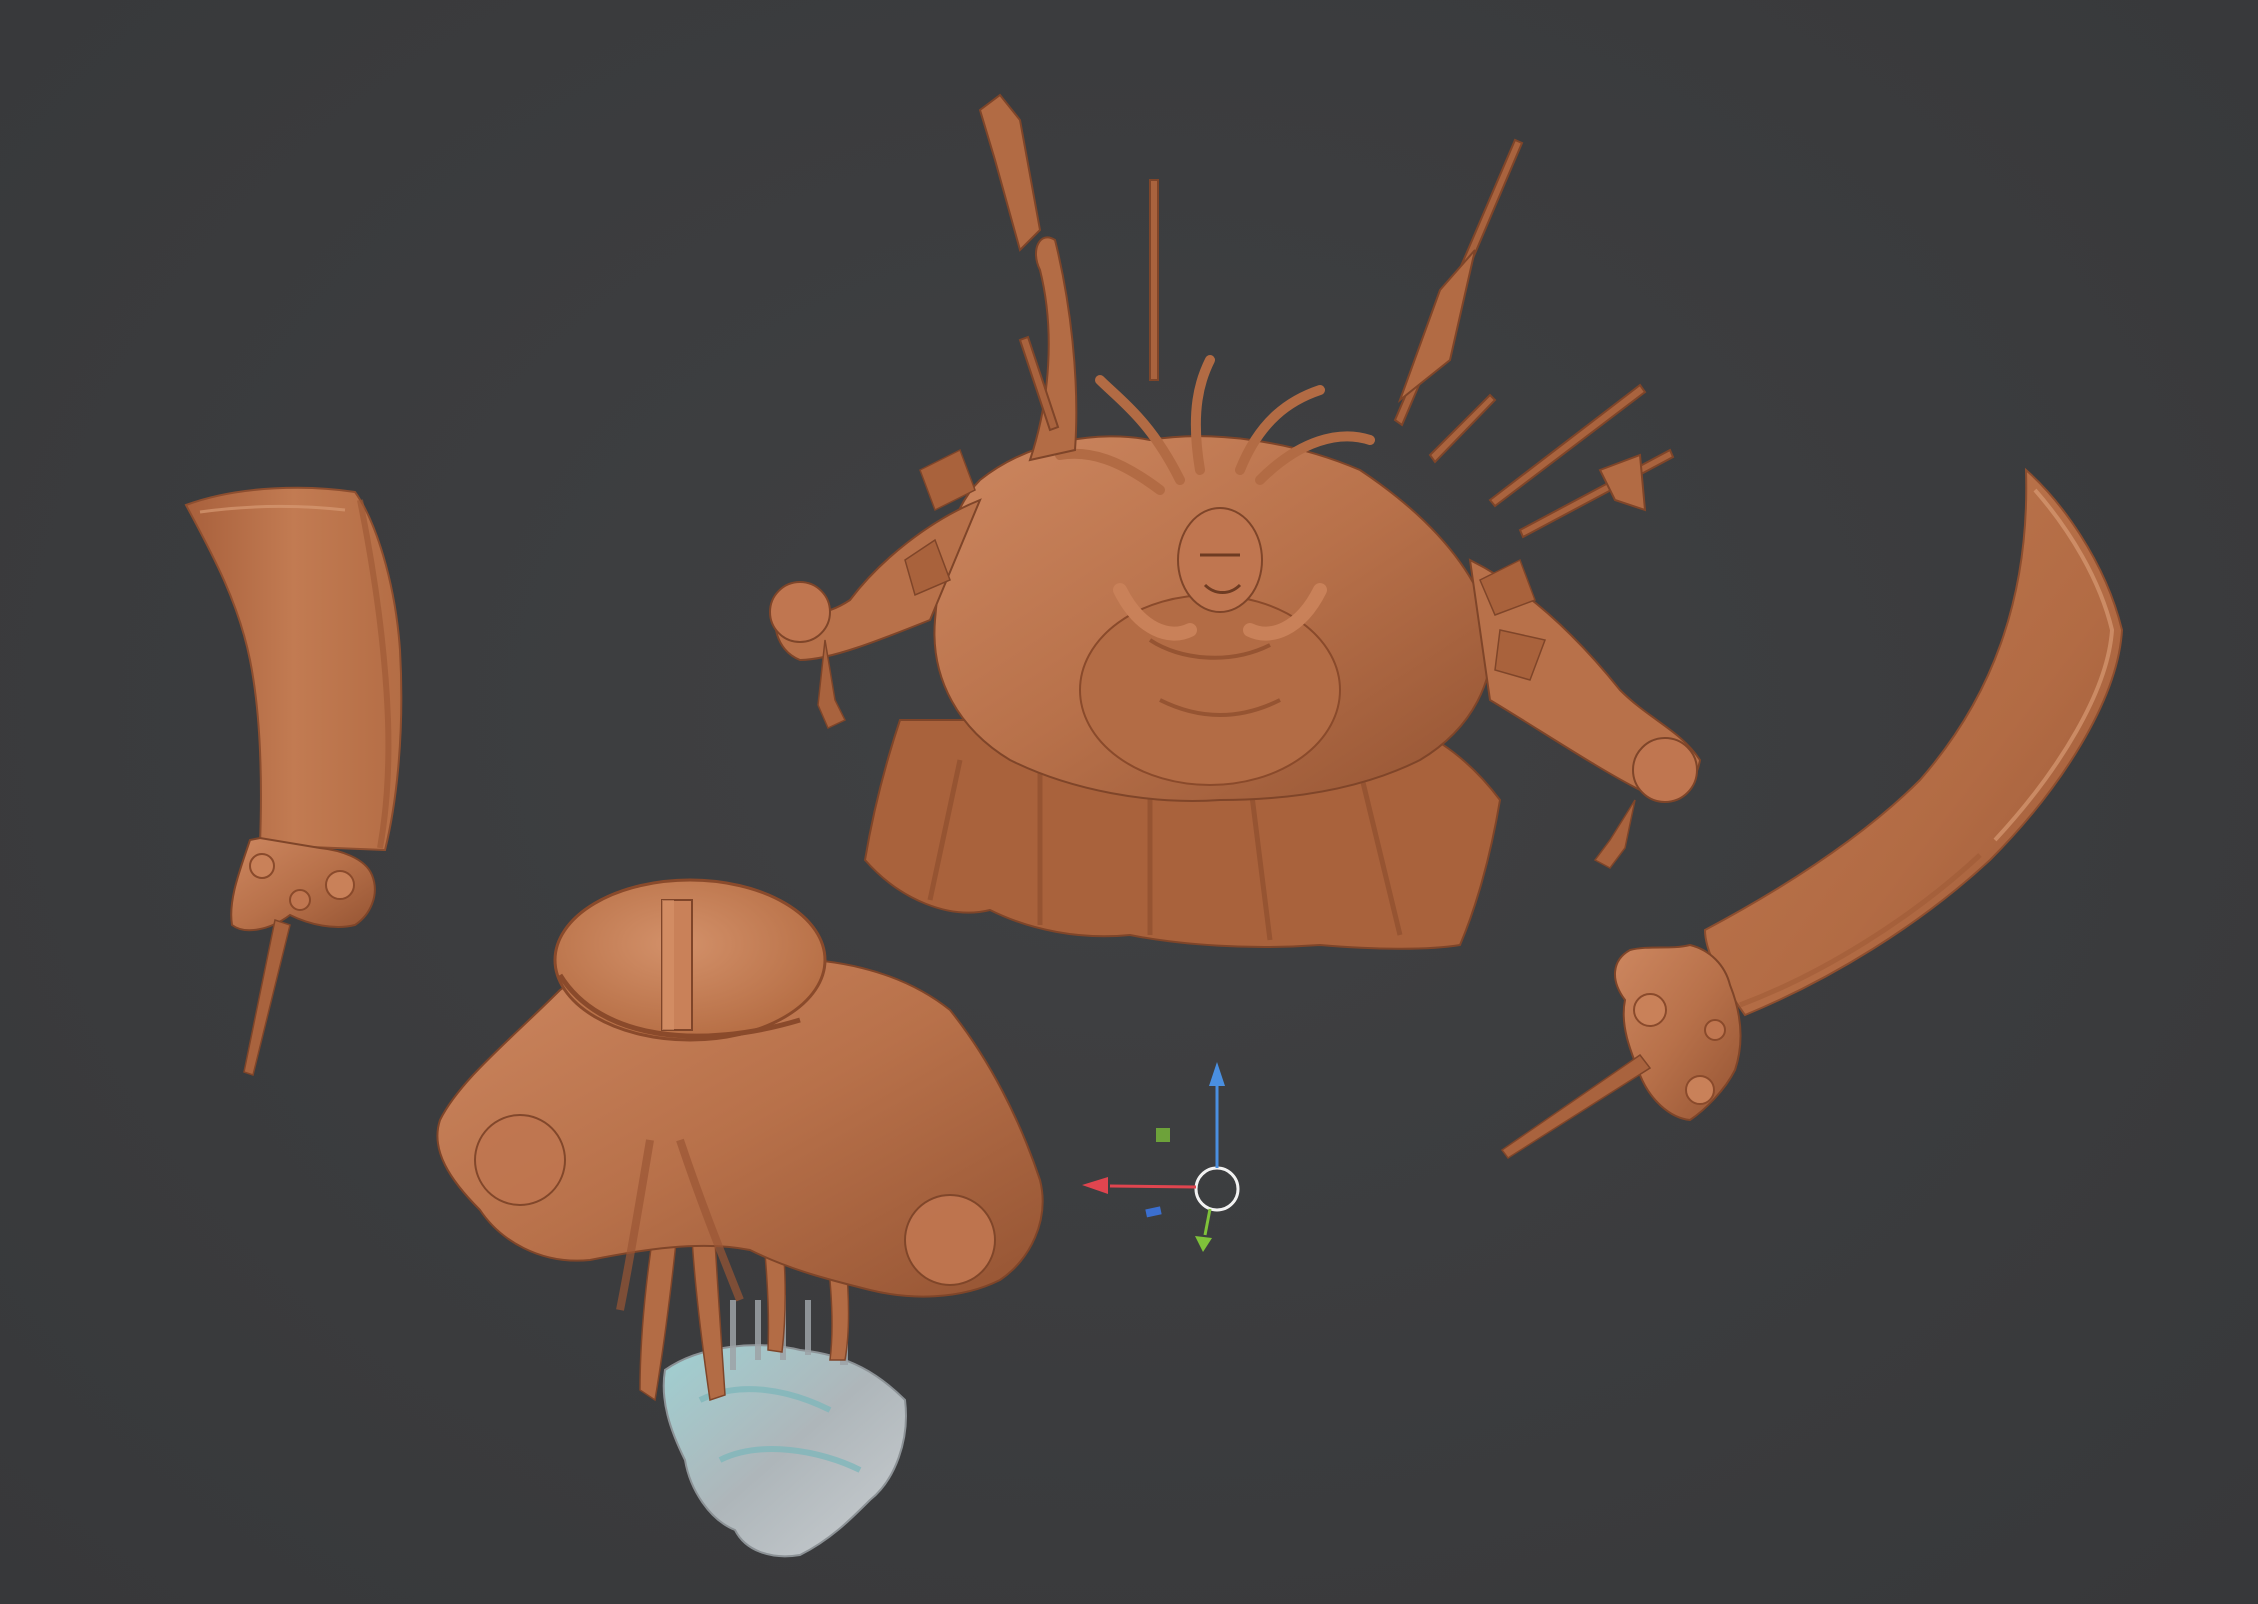 The image size is (2258, 1604). I want to click on xy-plane-handle-icon, so click(1153, 1212).